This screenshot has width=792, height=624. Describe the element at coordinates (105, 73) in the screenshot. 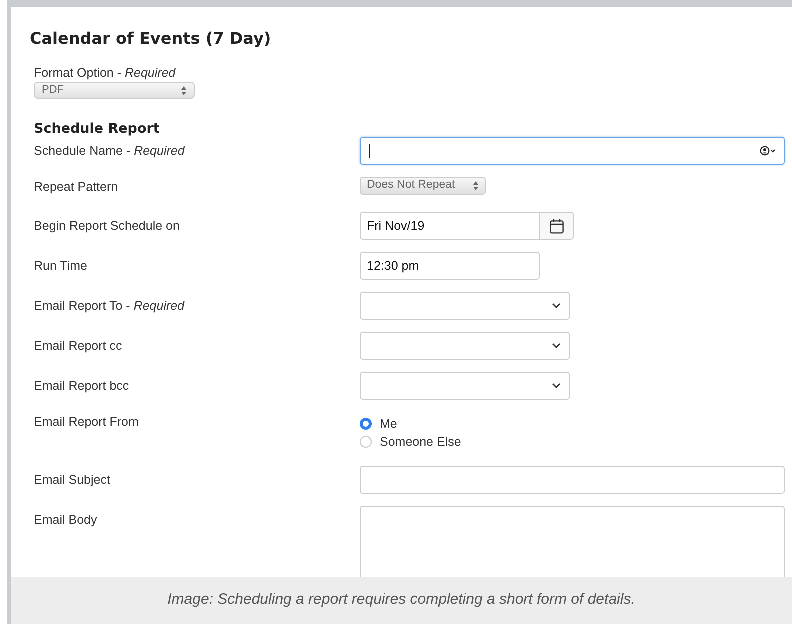

I see `field-label: Format Option - Required` at that location.